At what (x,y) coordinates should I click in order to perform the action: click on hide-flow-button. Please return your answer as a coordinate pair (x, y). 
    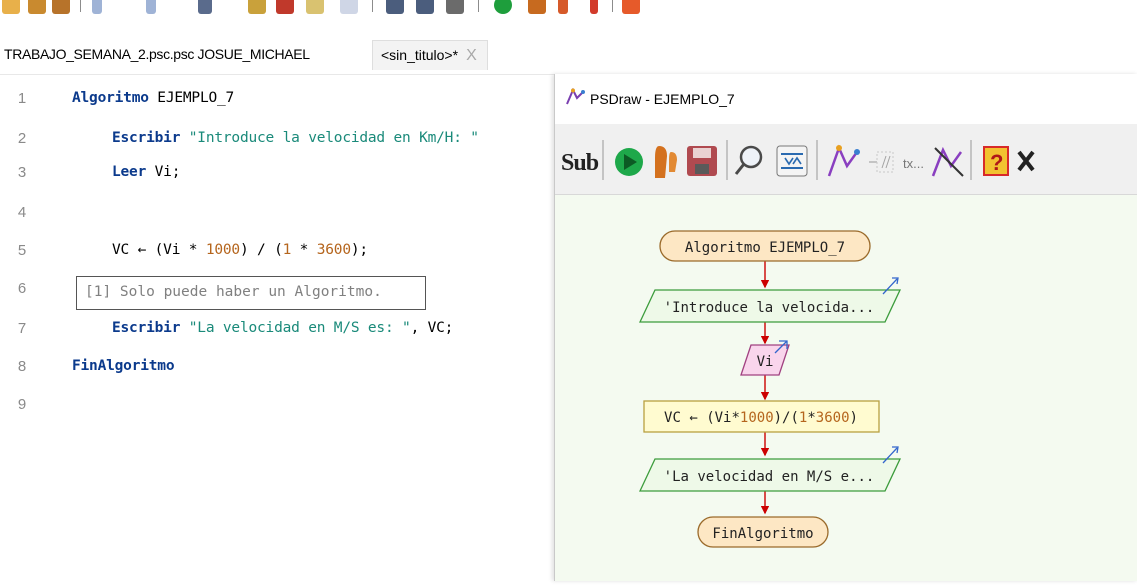
    Looking at the image, I should click on (947, 161).